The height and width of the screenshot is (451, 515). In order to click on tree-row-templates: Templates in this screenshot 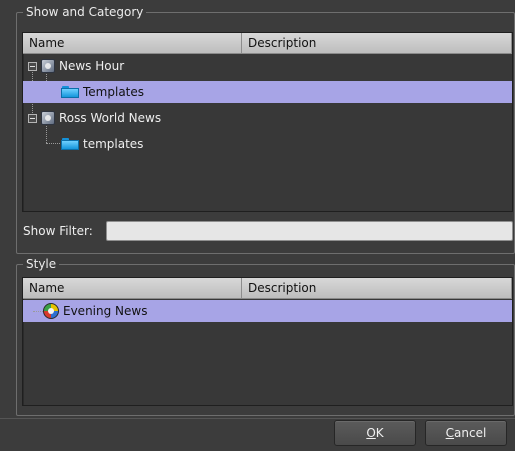, I will do `click(267, 92)`.